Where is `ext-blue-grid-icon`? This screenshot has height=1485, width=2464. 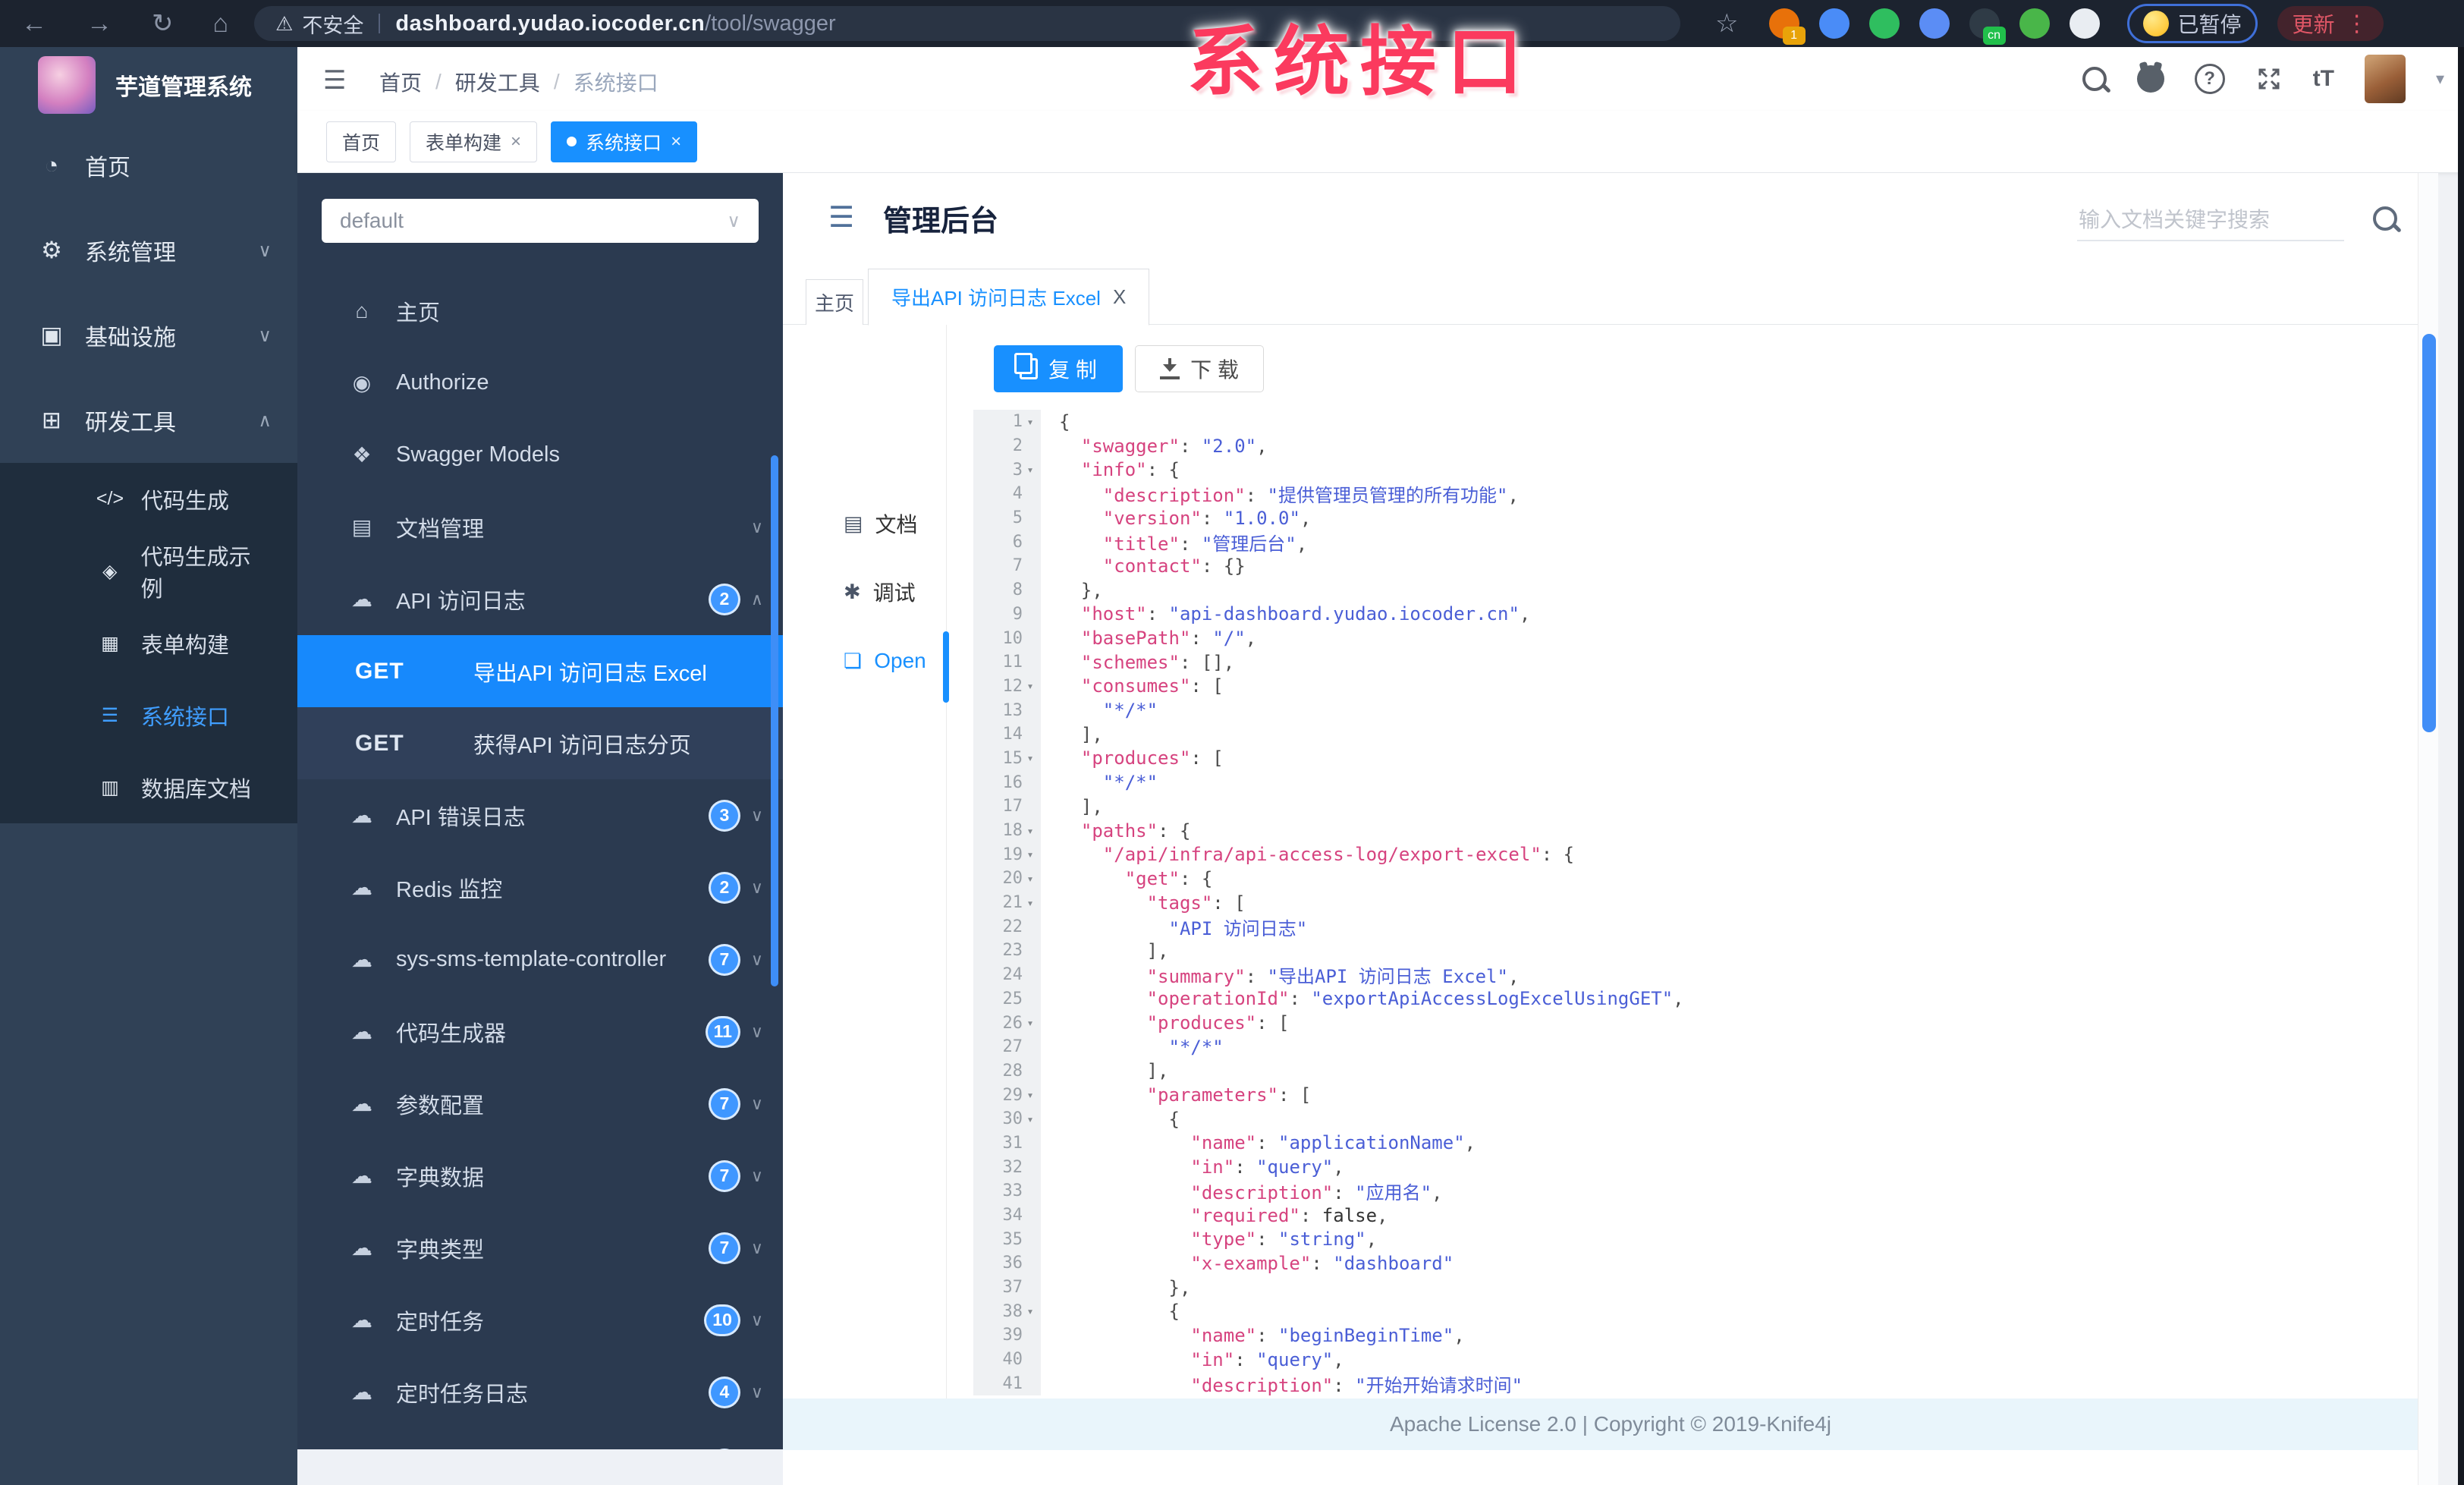 ext-blue-grid-icon is located at coordinates (1934, 23).